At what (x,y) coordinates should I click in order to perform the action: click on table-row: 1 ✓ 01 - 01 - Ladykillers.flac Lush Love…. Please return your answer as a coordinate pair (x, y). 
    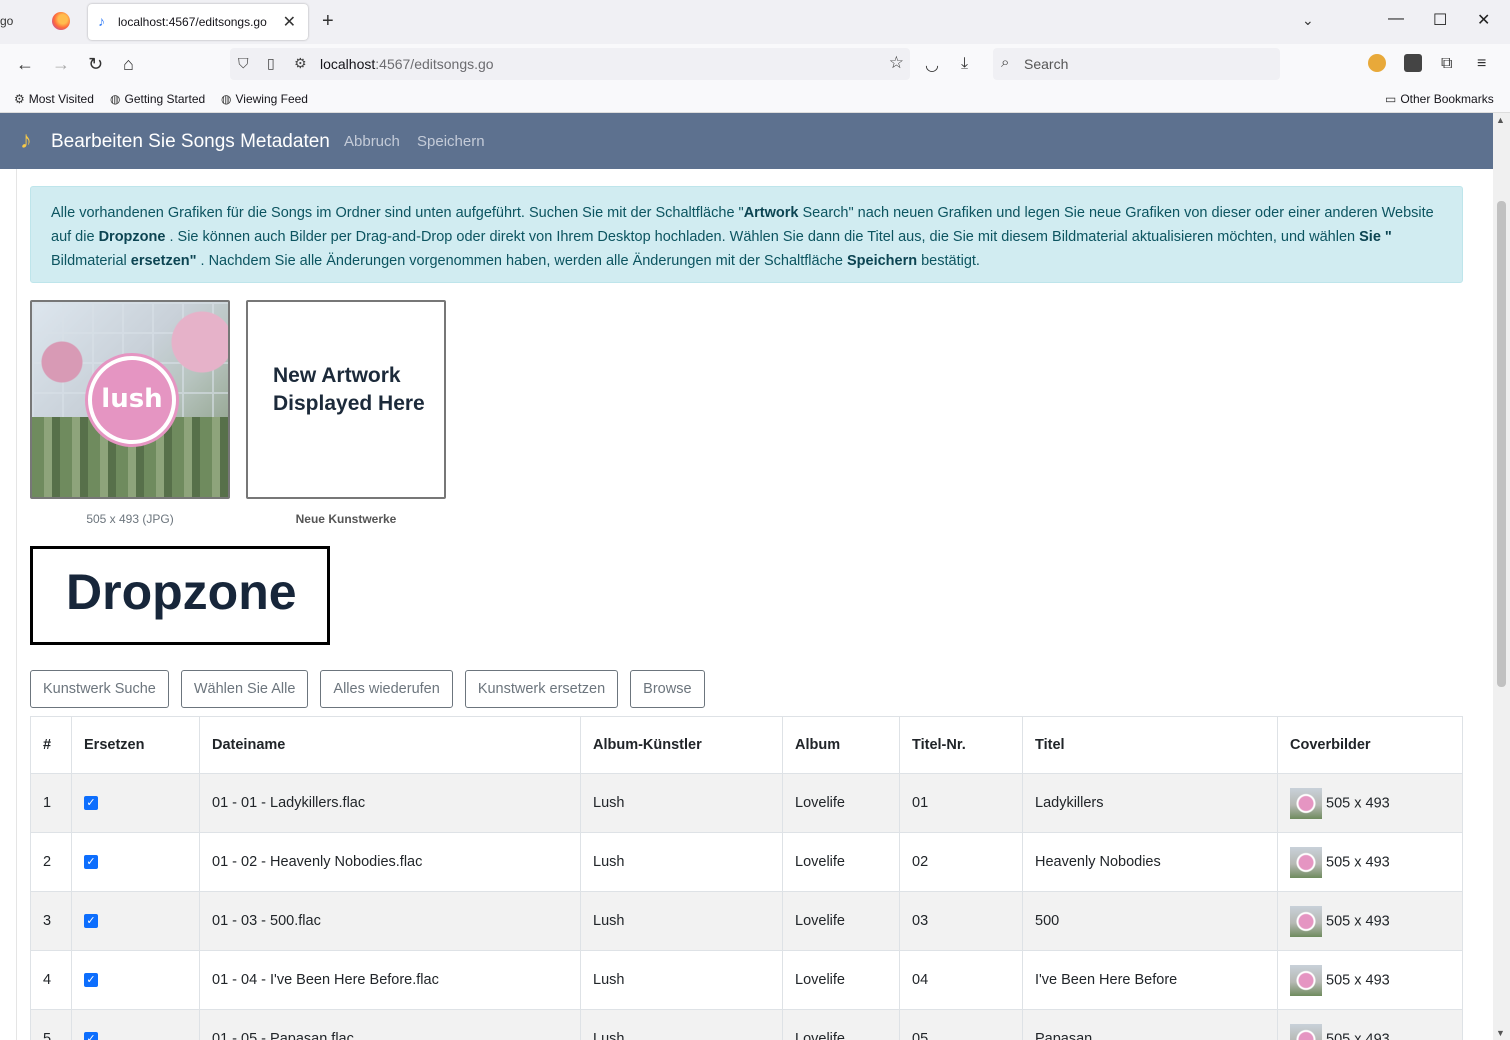
    Looking at the image, I should click on (746, 803).